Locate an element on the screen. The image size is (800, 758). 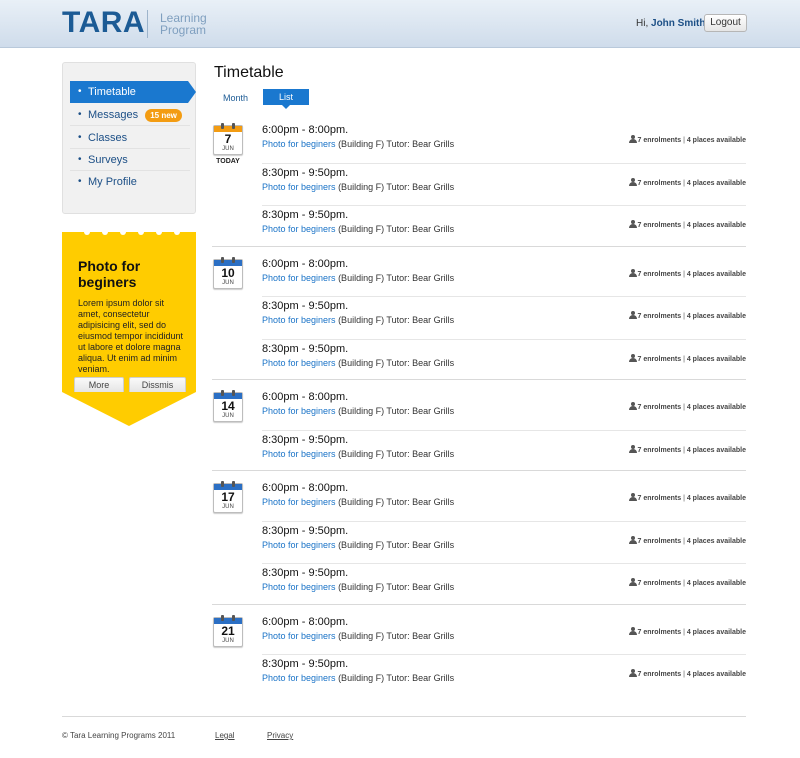
sidebar-item-surveys: Surveys is located at coordinates (130, 160).